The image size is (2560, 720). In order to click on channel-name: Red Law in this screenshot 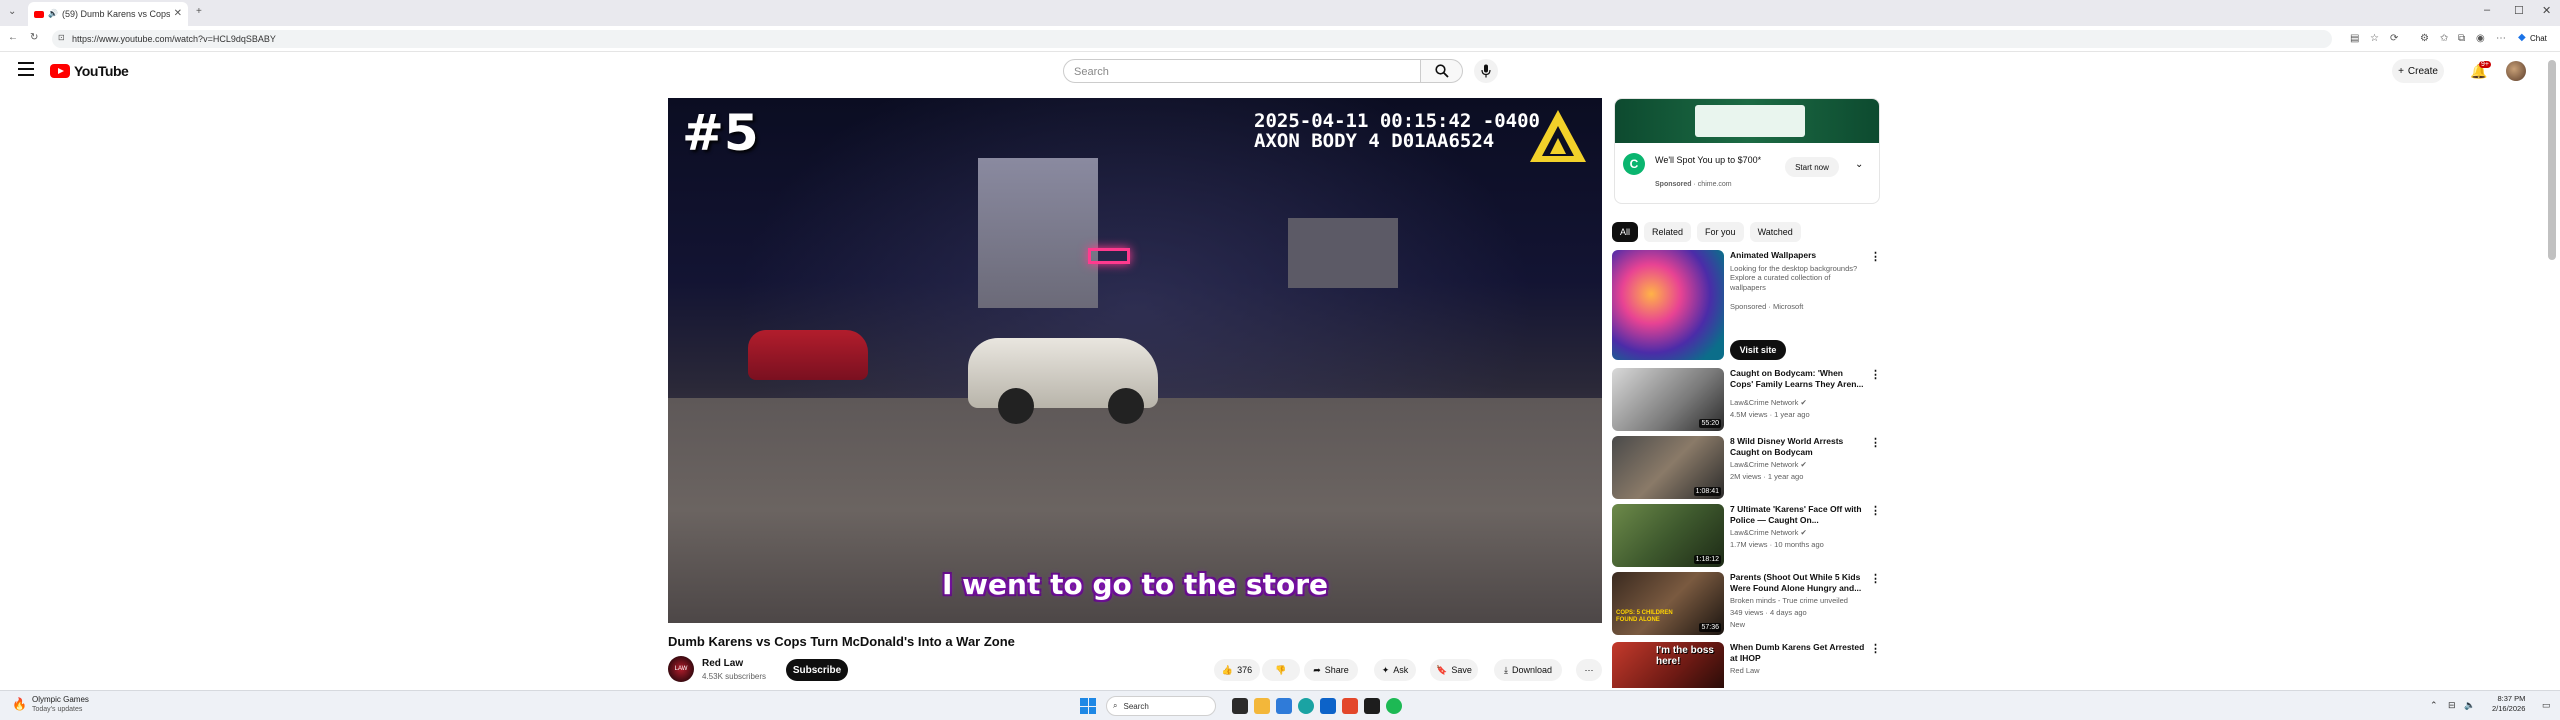, I will do `click(722, 663)`.